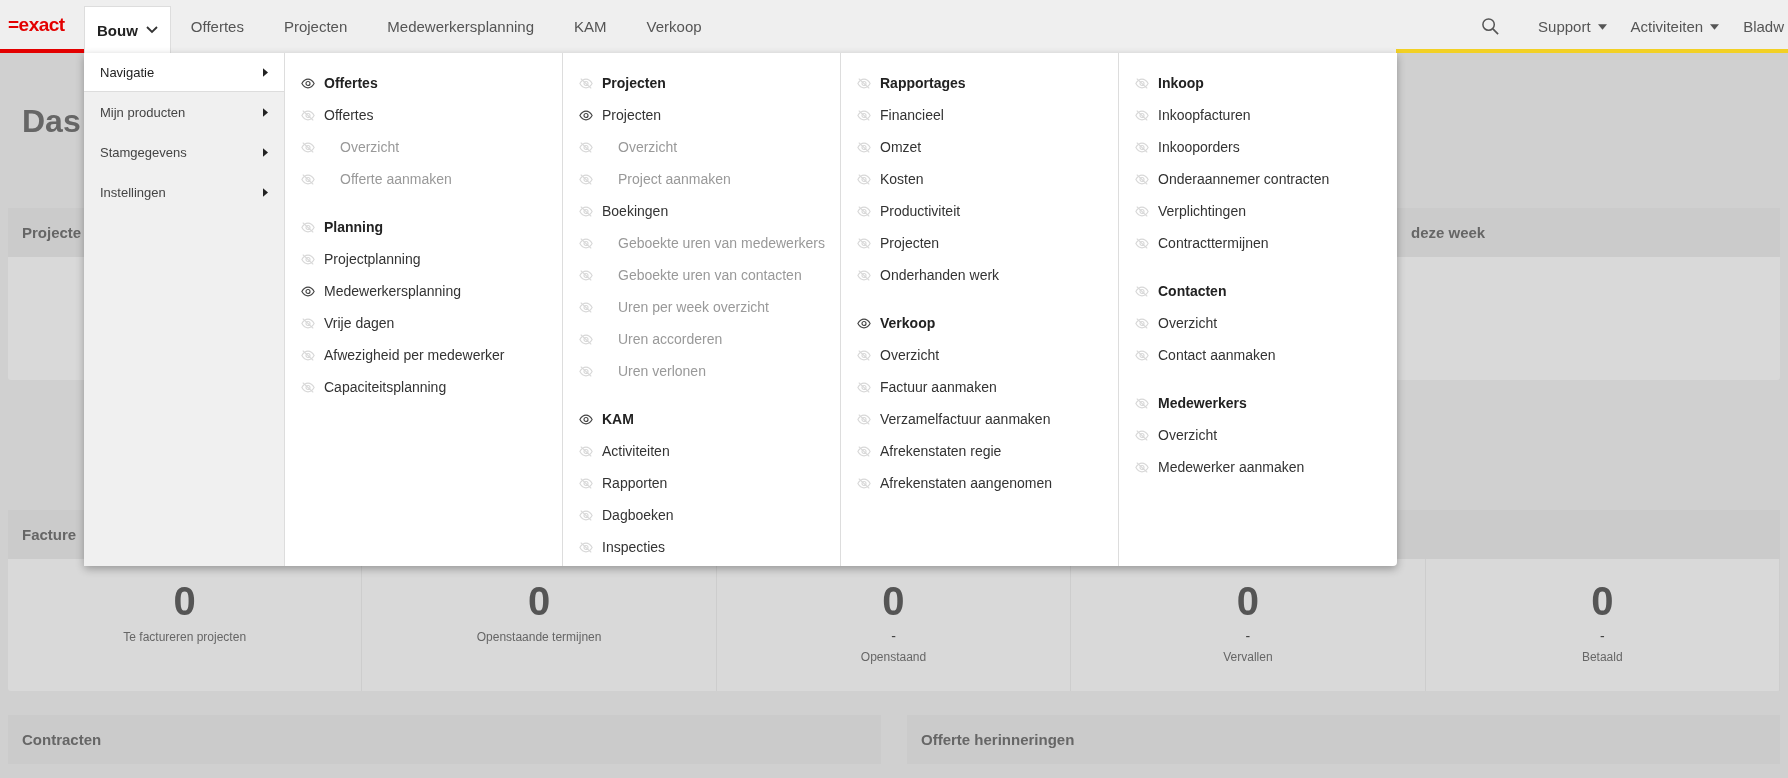 The image size is (1788, 778). Describe the element at coordinates (461, 26) in the screenshot. I see `nav-tab: Medewerkersplanning` at that location.